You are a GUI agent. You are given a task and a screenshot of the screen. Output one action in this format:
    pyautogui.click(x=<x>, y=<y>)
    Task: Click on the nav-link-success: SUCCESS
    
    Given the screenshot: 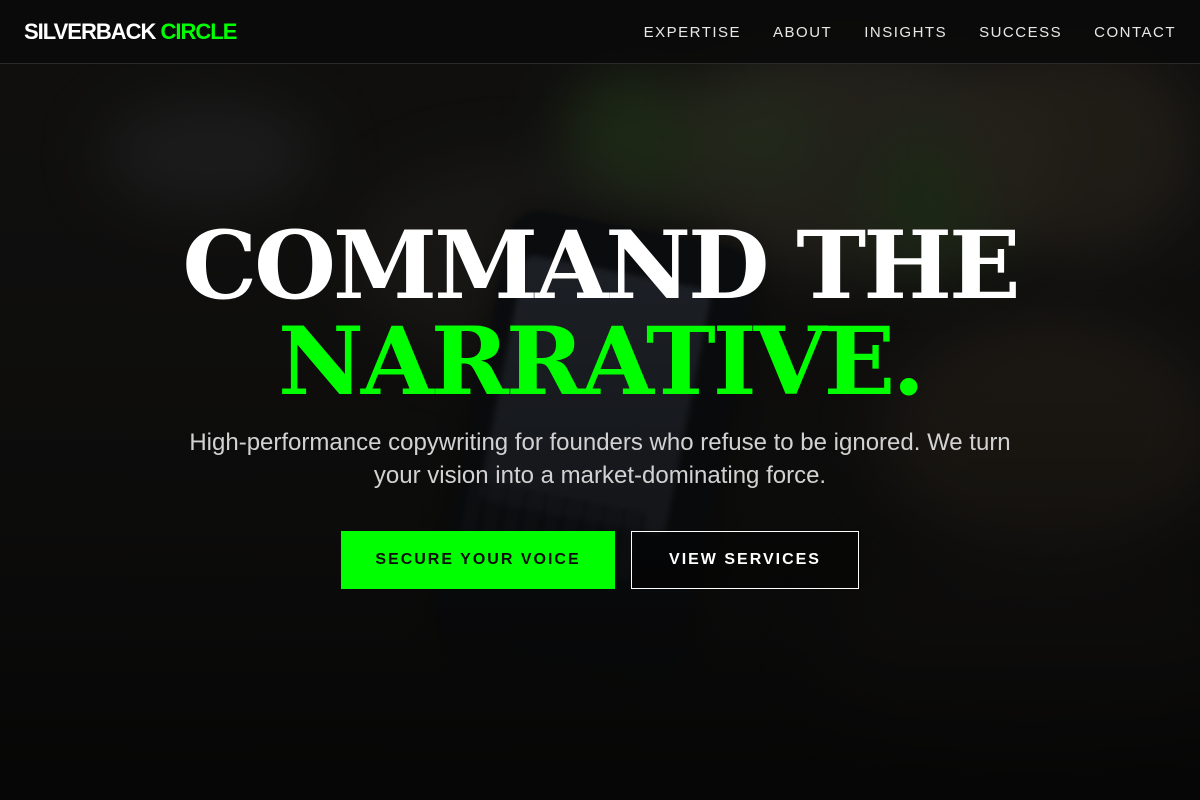 What is the action you would take?
    pyautogui.click(x=1020, y=32)
    